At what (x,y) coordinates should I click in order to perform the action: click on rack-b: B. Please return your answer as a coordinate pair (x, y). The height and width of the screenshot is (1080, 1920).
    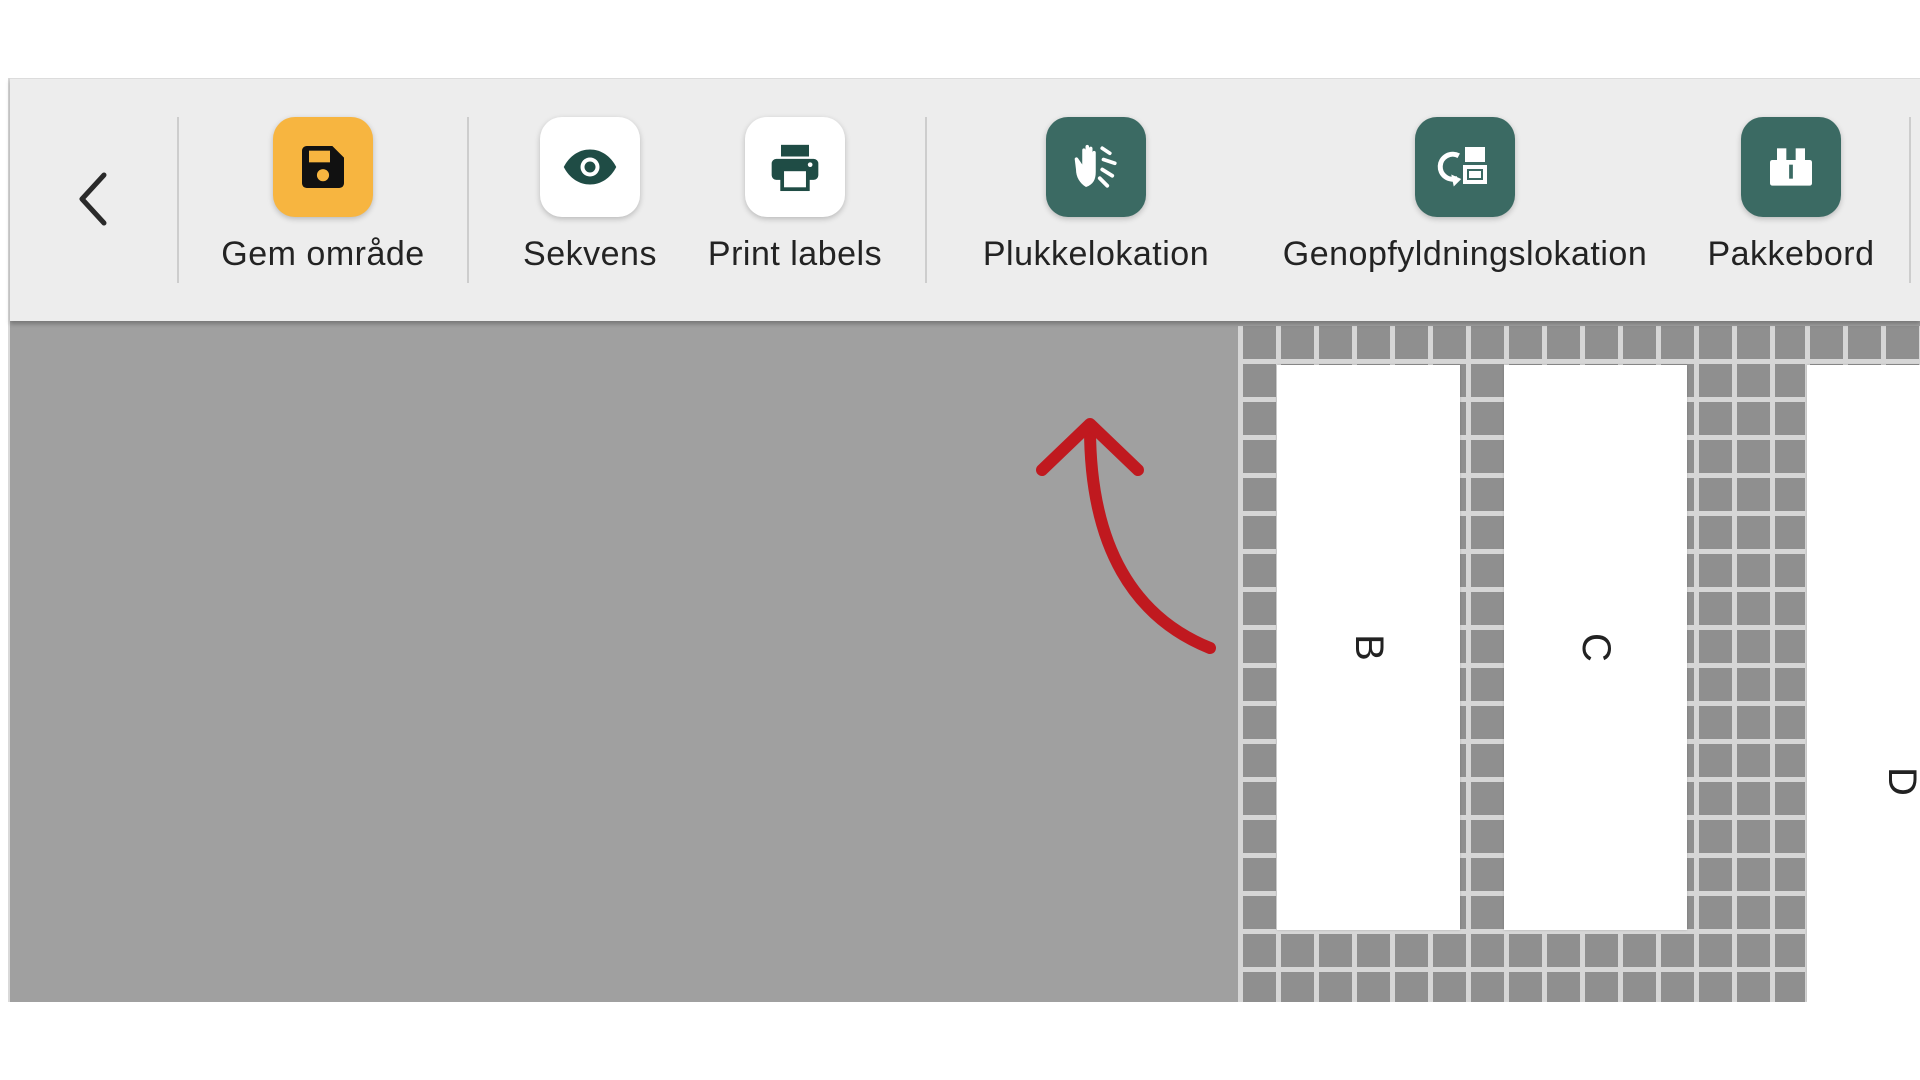
    Looking at the image, I should click on (1368, 647).